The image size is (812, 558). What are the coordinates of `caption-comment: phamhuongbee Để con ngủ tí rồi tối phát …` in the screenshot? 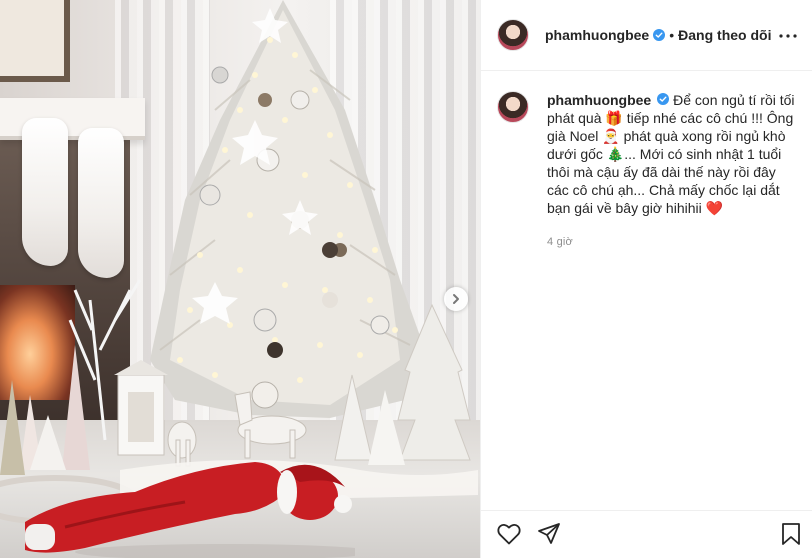 It's located at (646, 161).